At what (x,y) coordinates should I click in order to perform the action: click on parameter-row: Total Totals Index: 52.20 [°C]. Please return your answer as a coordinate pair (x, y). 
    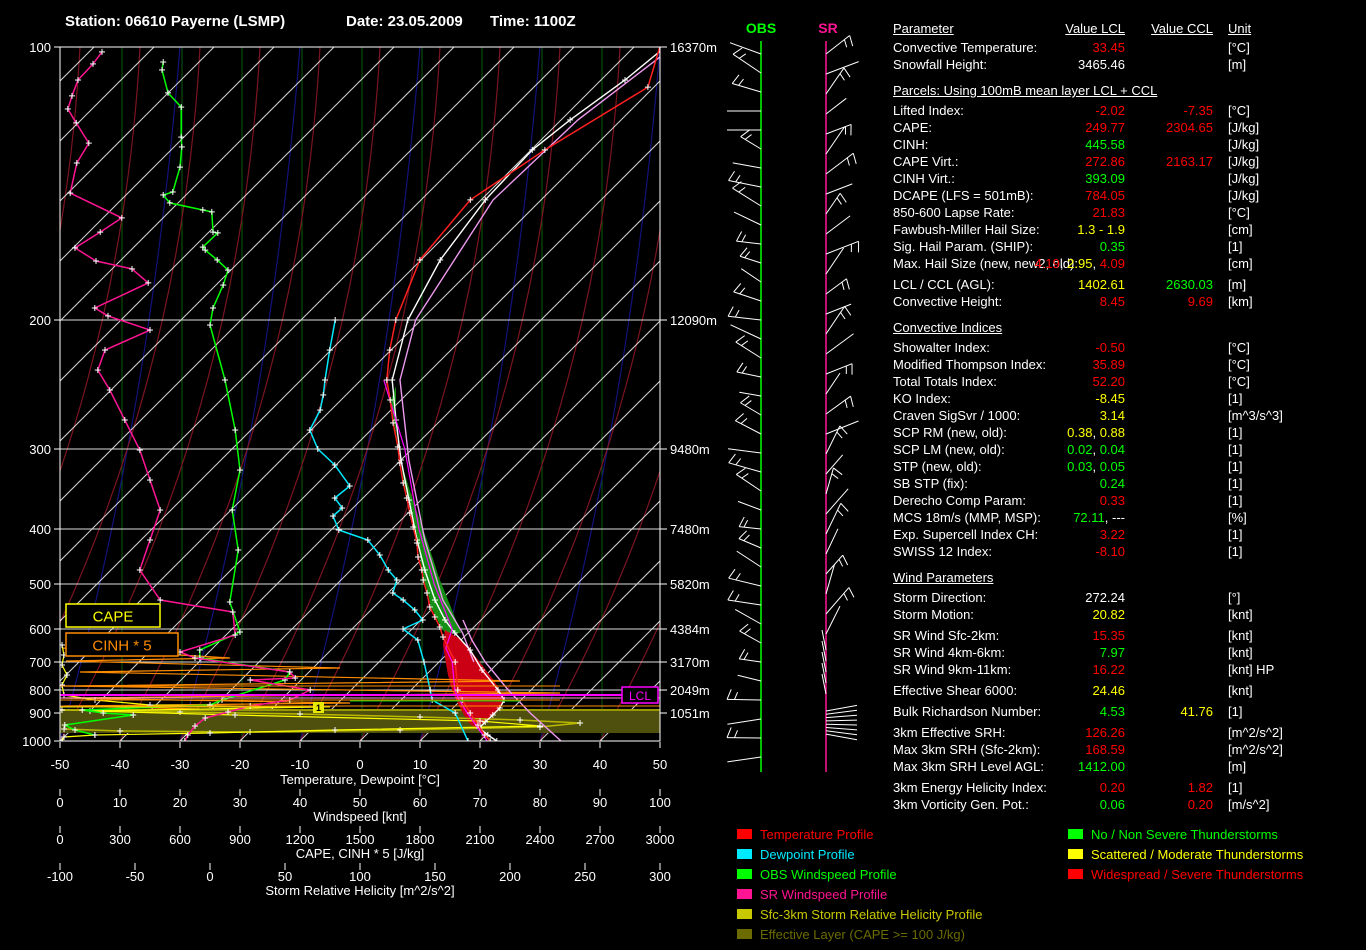
    Looking at the image, I should click on (1128, 381).